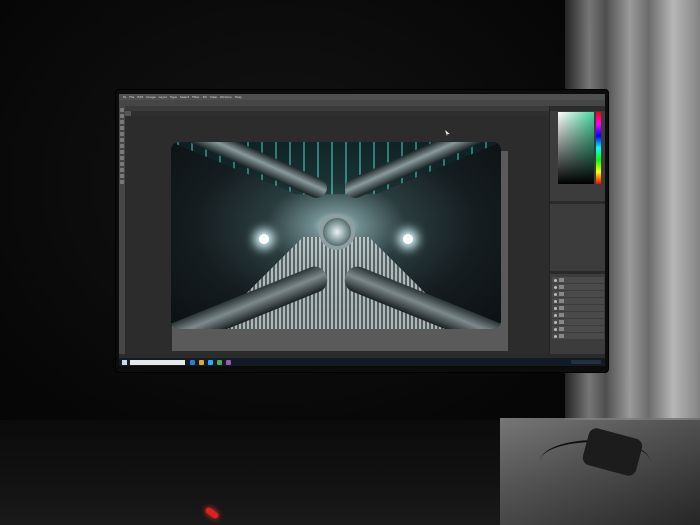 This screenshot has height=525, width=700. What do you see at coordinates (219, 362) in the screenshot?
I see `browser-icon` at bounding box center [219, 362].